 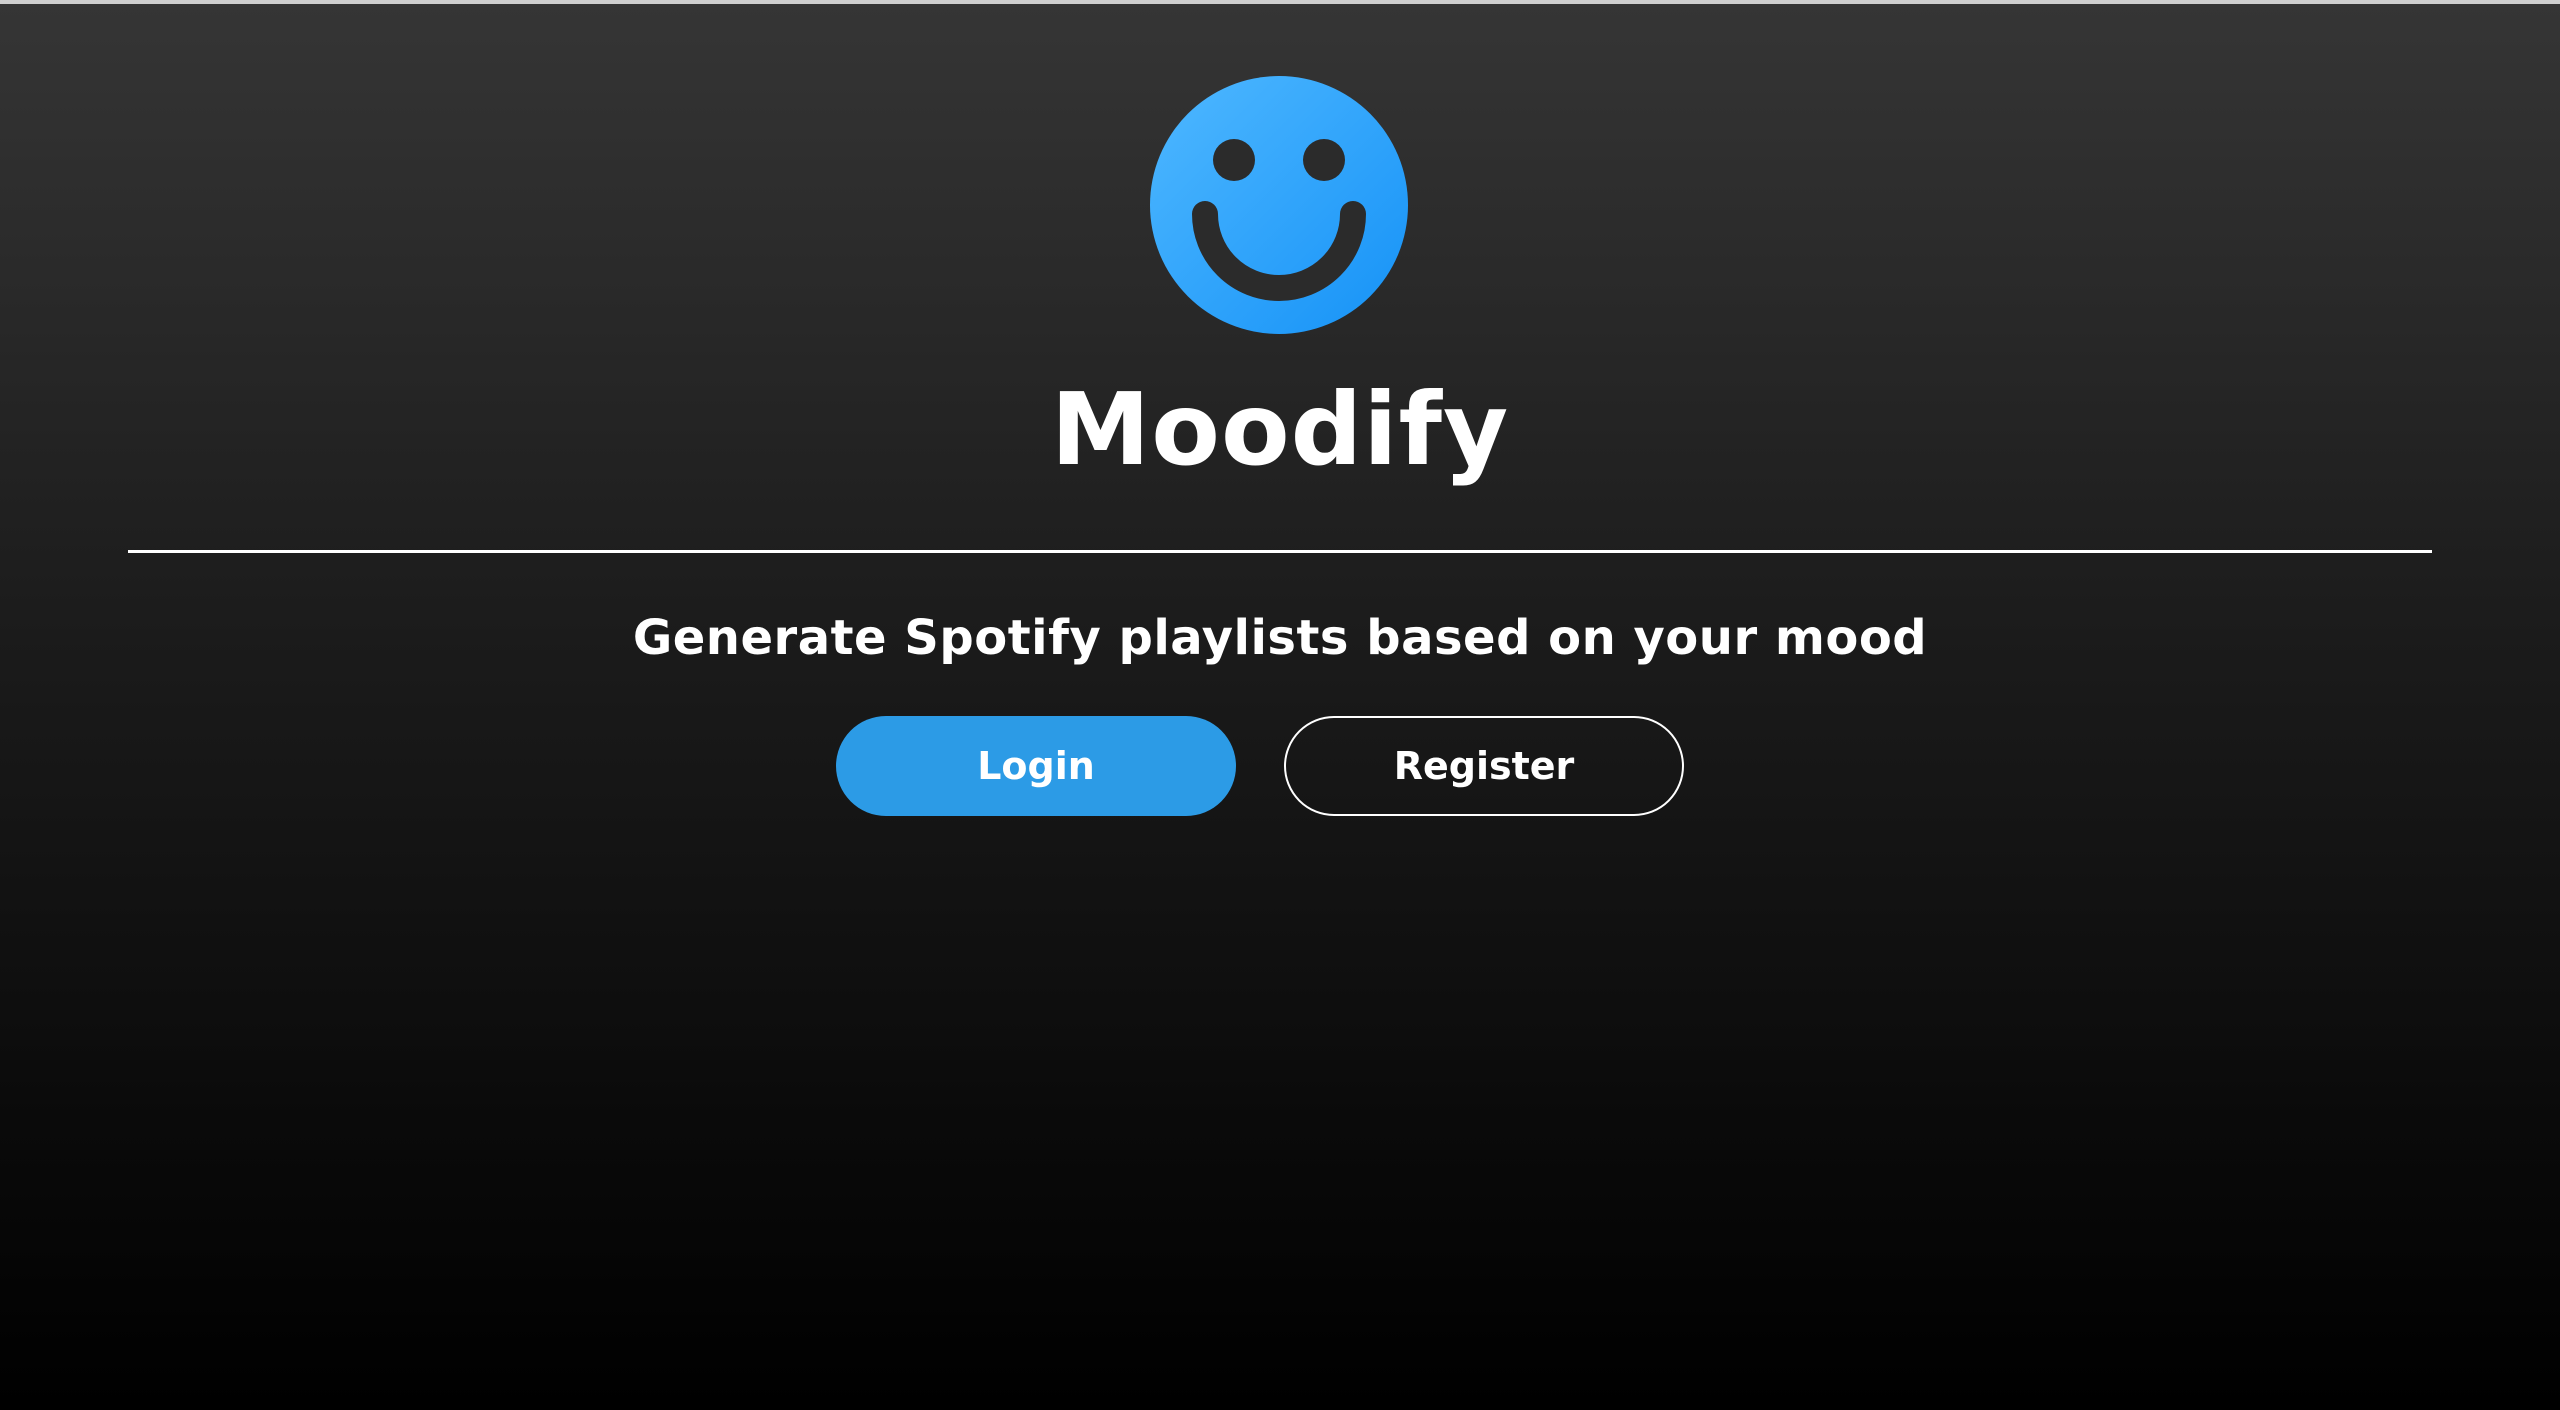 I want to click on login-button: Login, so click(x=1036, y=766).